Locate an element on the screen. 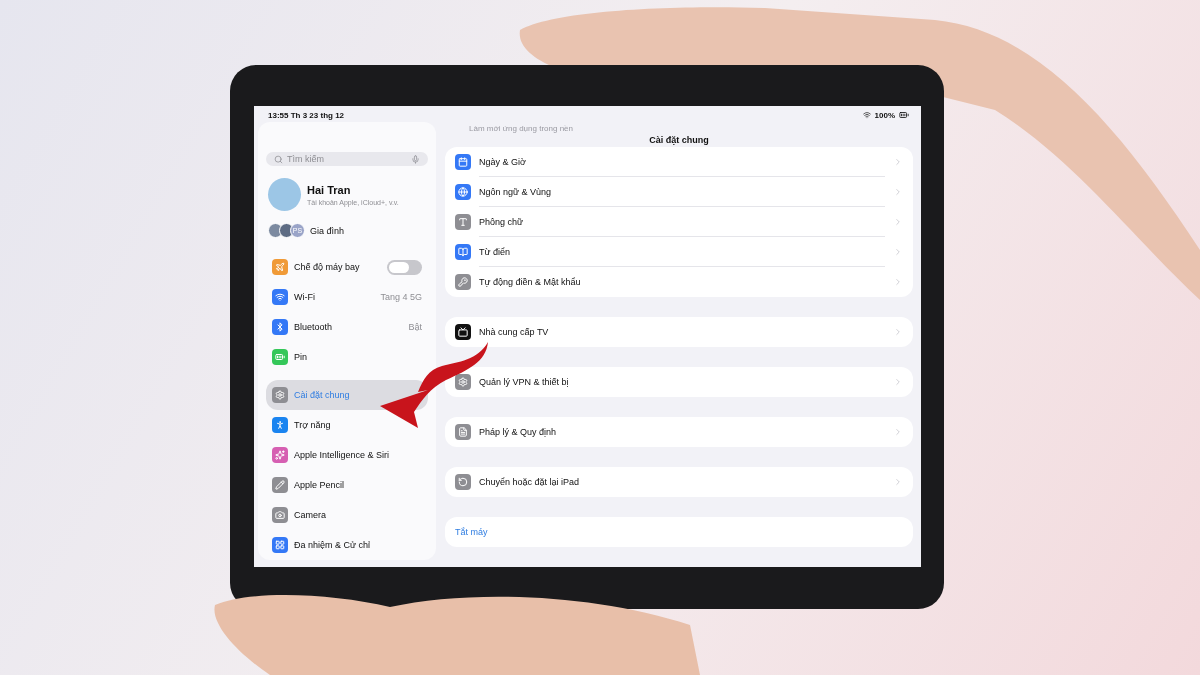 The width and height of the screenshot is (1200, 675). status-time: 13:55 Th 3 23 thg 12 is located at coordinates (306, 115).